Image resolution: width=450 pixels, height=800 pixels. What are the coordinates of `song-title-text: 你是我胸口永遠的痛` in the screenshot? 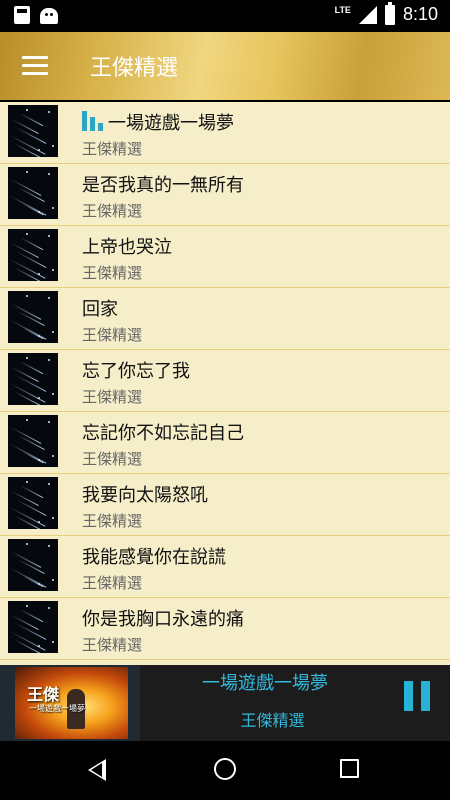 It's located at (163, 619).